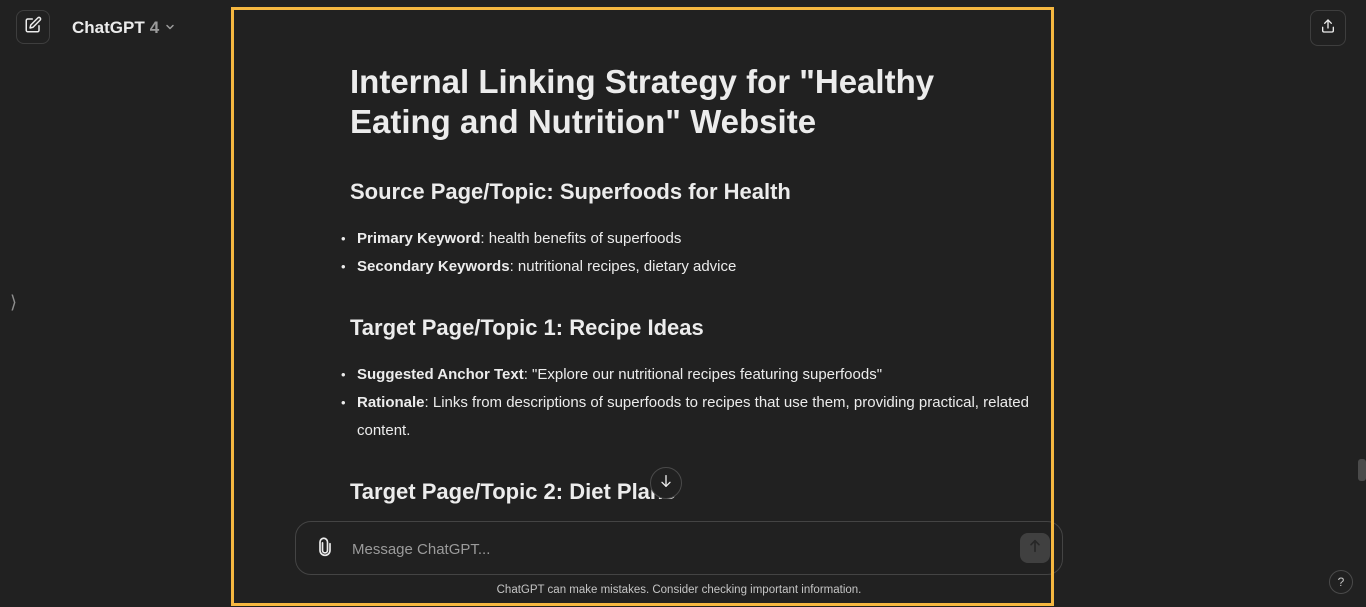 Image resolution: width=1366 pixels, height=607 pixels. I want to click on message-input, so click(677, 549).